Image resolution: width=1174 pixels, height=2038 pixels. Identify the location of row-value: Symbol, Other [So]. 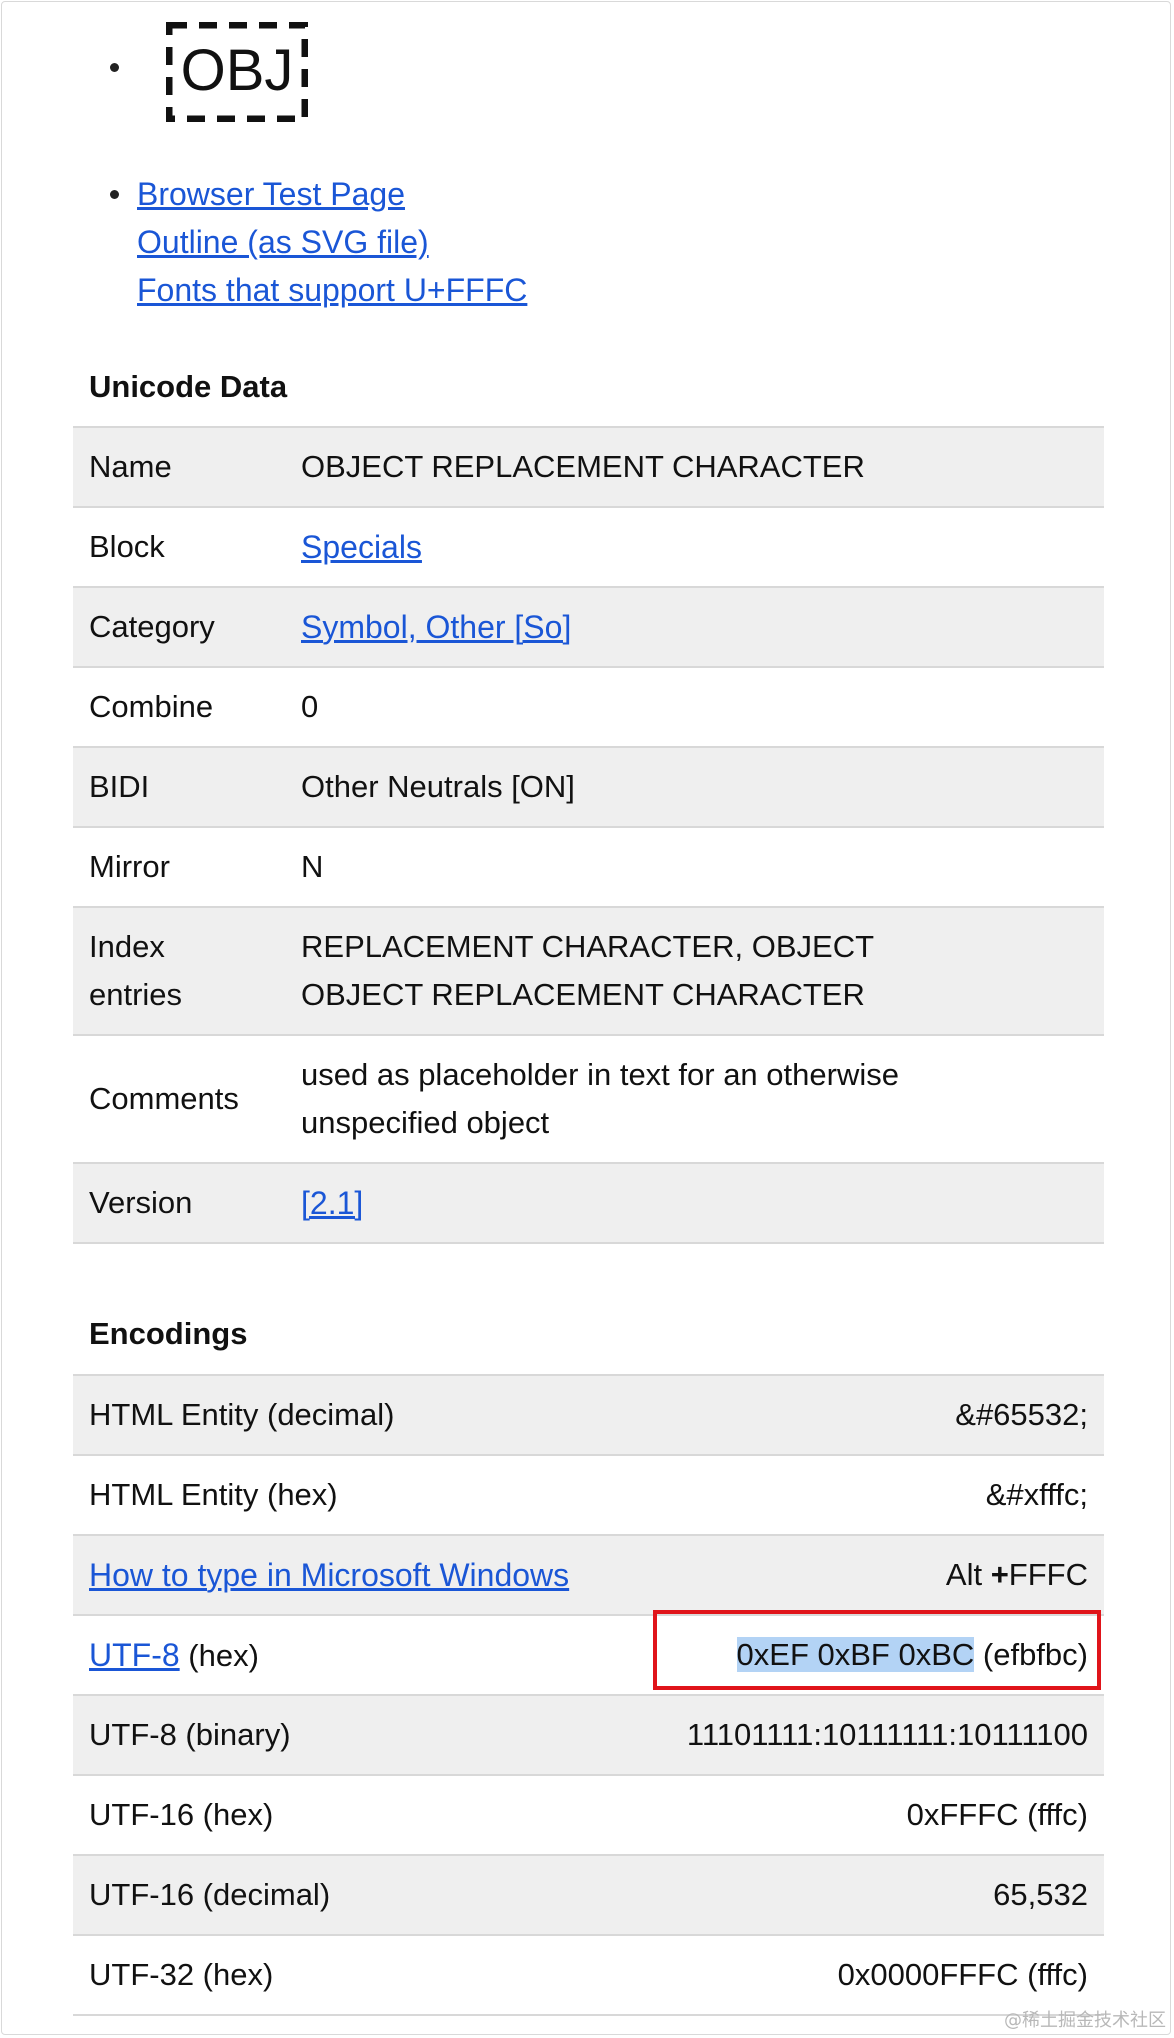
(694, 627).